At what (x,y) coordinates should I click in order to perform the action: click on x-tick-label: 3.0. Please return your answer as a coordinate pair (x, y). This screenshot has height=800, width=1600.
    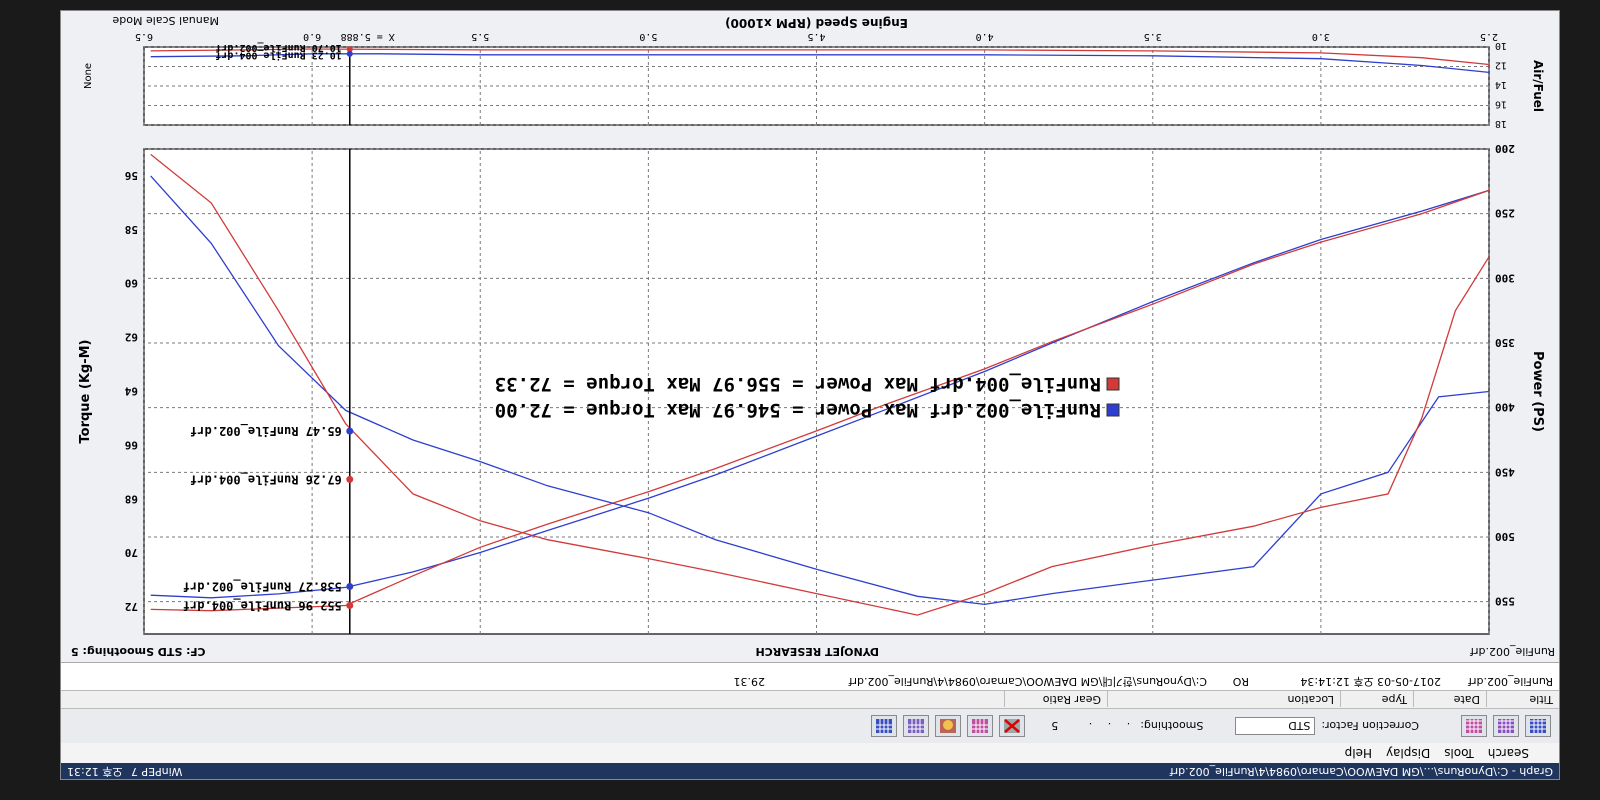
    Looking at the image, I should click on (1321, 36).